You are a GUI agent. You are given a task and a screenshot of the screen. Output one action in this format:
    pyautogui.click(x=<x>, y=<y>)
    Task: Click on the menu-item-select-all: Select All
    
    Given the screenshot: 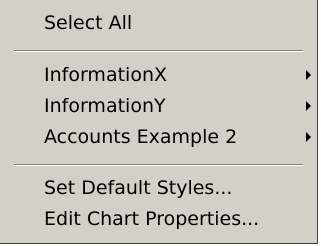 What is the action you would take?
    pyautogui.click(x=158, y=23)
    